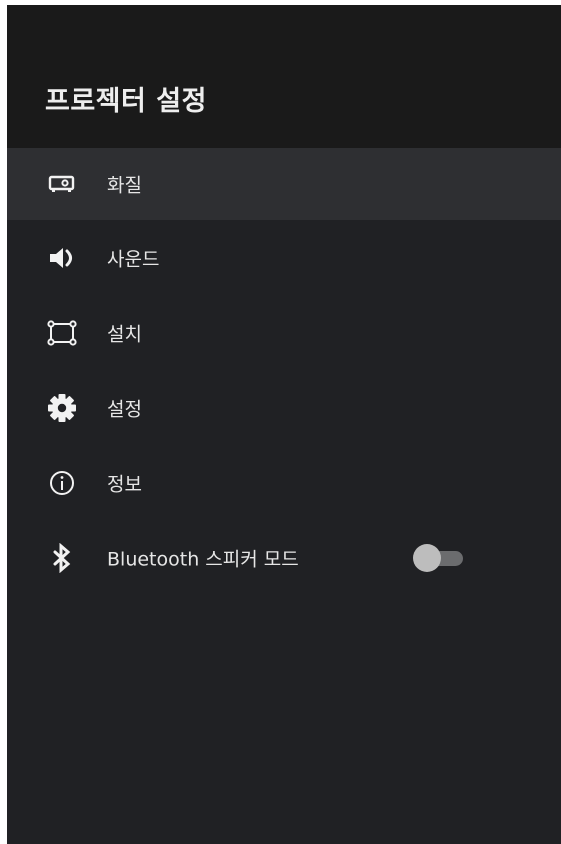  I want to click on bluetooth-speaker-toggle, so click(439, 557).